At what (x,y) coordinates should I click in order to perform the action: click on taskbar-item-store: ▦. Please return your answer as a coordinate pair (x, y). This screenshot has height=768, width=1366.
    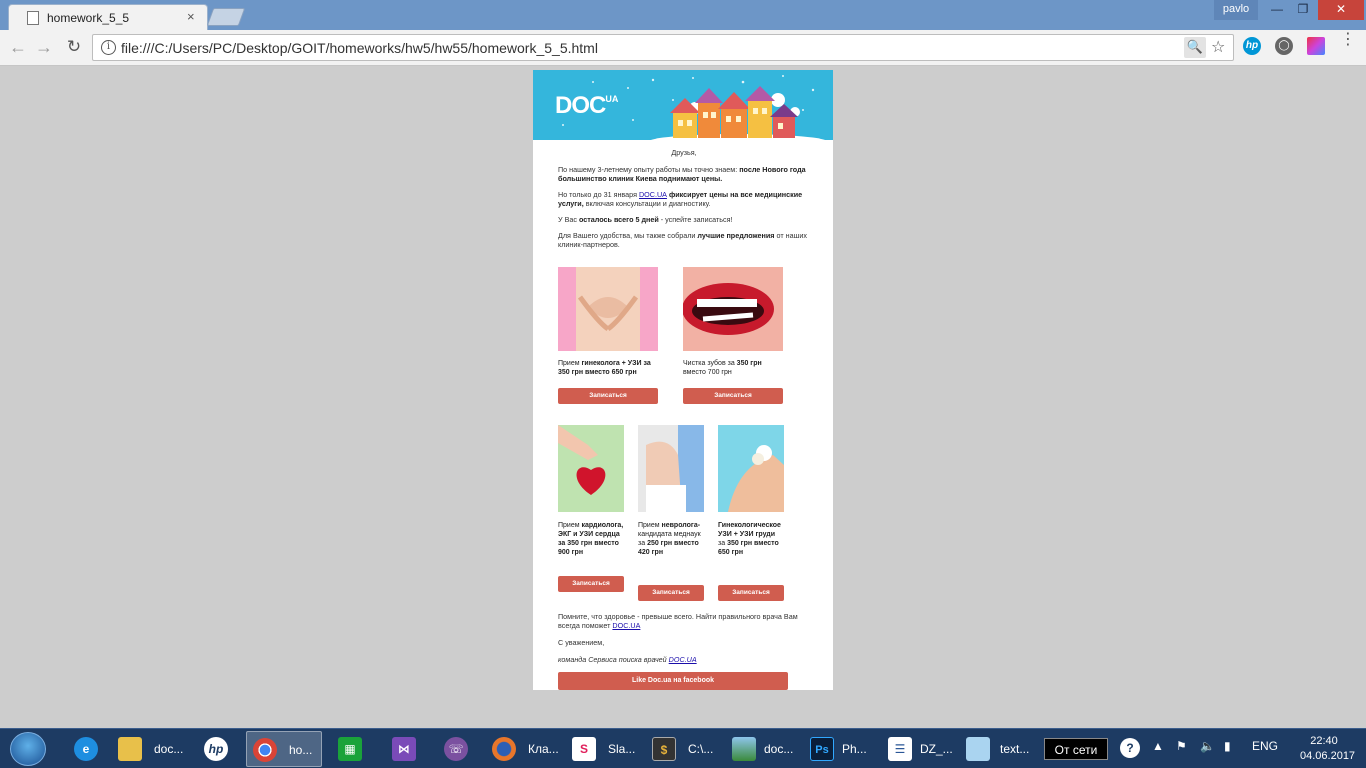
    Looking at the image, I should click on (351, 749).